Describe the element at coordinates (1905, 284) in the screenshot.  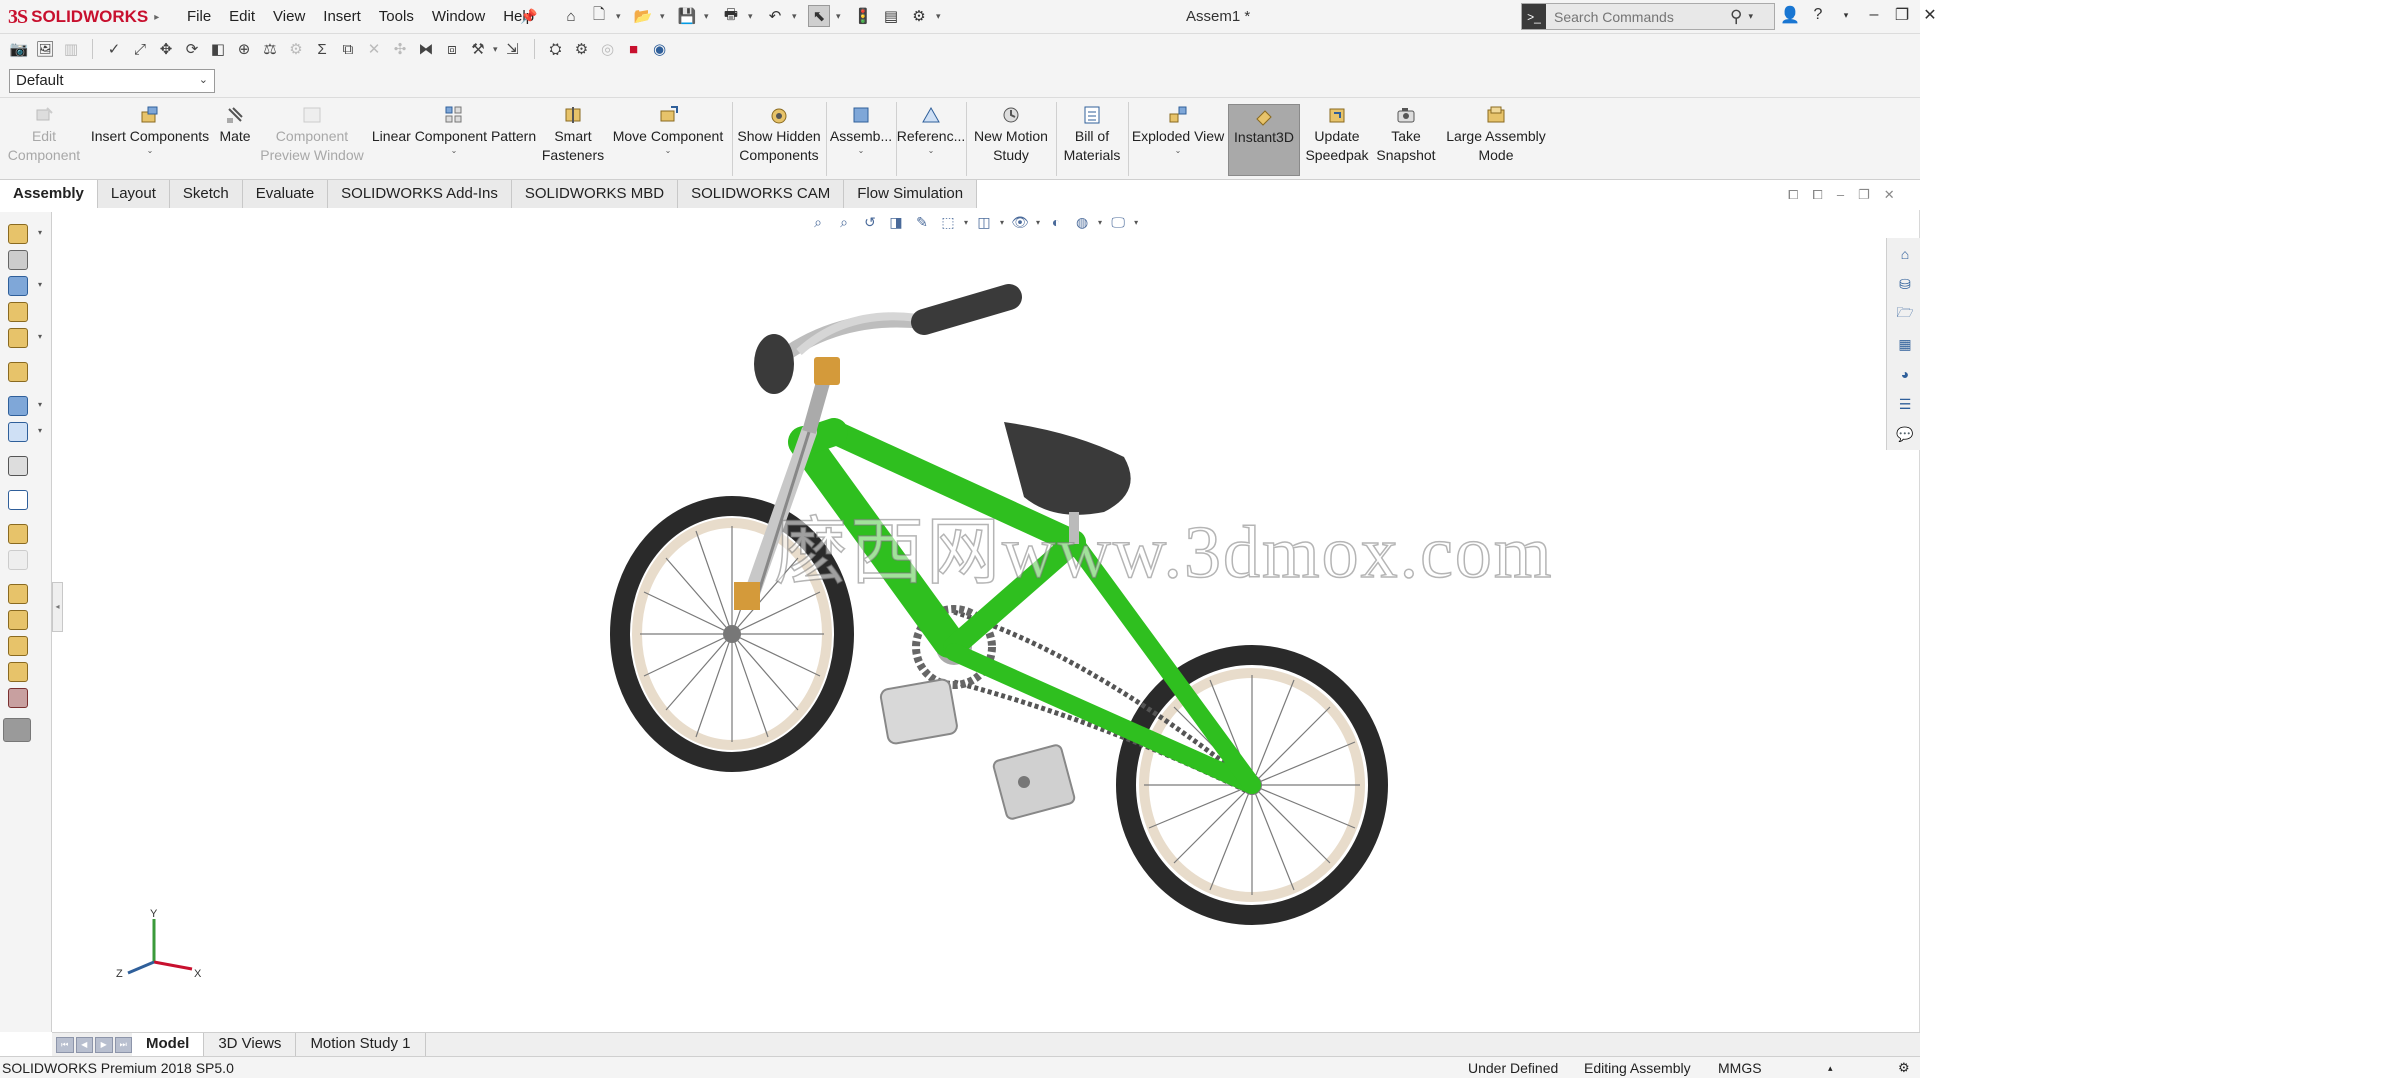
I see `design-library-icon: ⛁` at that location.